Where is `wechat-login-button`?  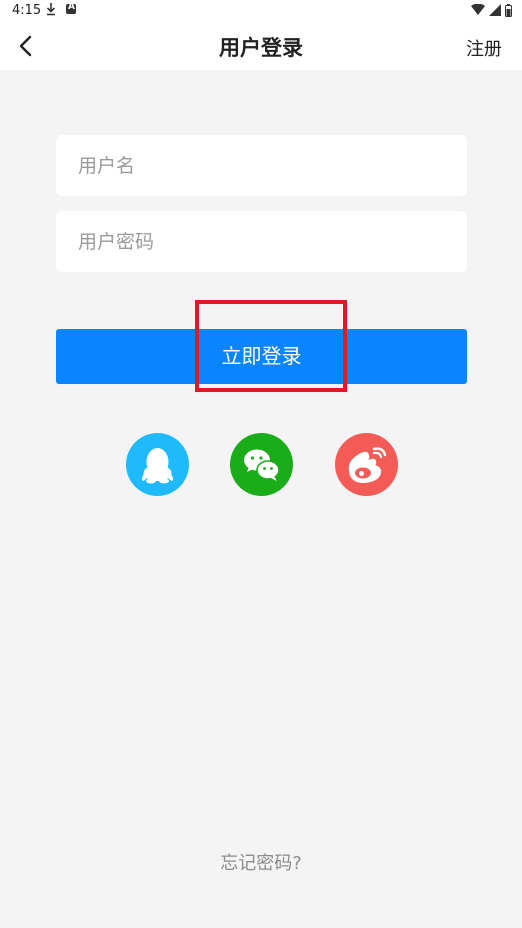
wechat-login-button is located at coordinates (261, 464).